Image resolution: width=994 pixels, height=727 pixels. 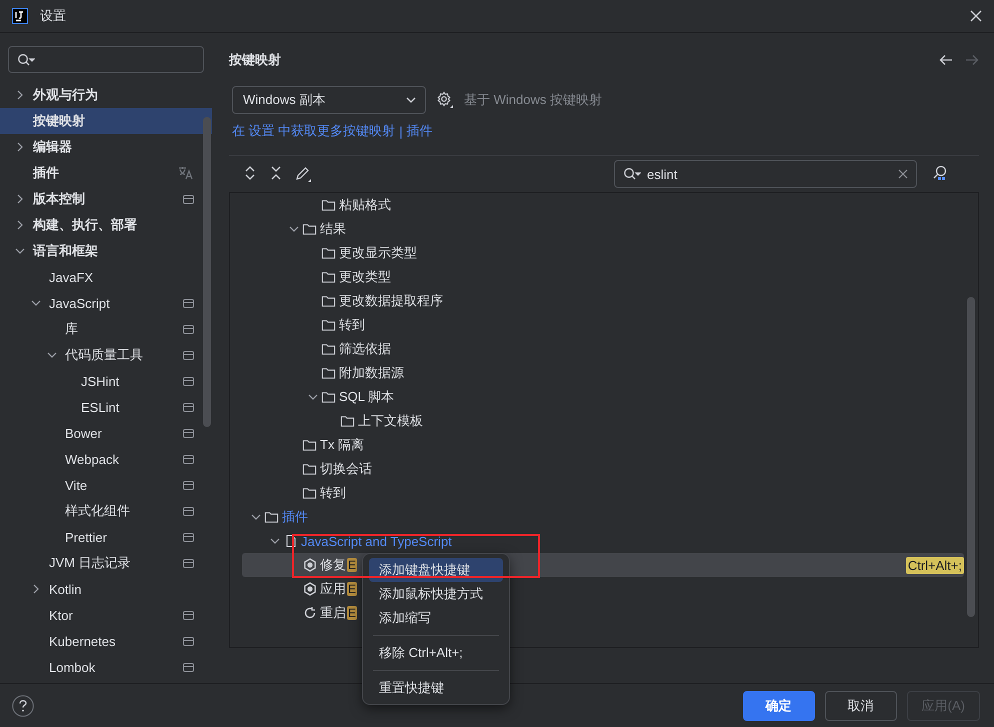 What do you see at coordinates (342, 445) in the screenshot?
I see `tree-label: Tx 隔离` at bounding box center [342, 445].